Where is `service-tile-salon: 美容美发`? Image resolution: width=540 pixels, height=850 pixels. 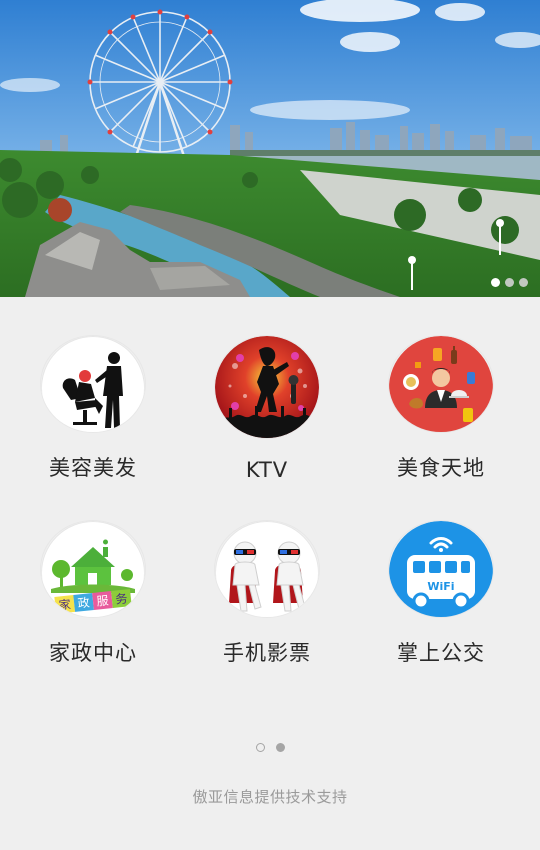
service-tile-salon: 美容美发 is located at coordinates (93, 389).